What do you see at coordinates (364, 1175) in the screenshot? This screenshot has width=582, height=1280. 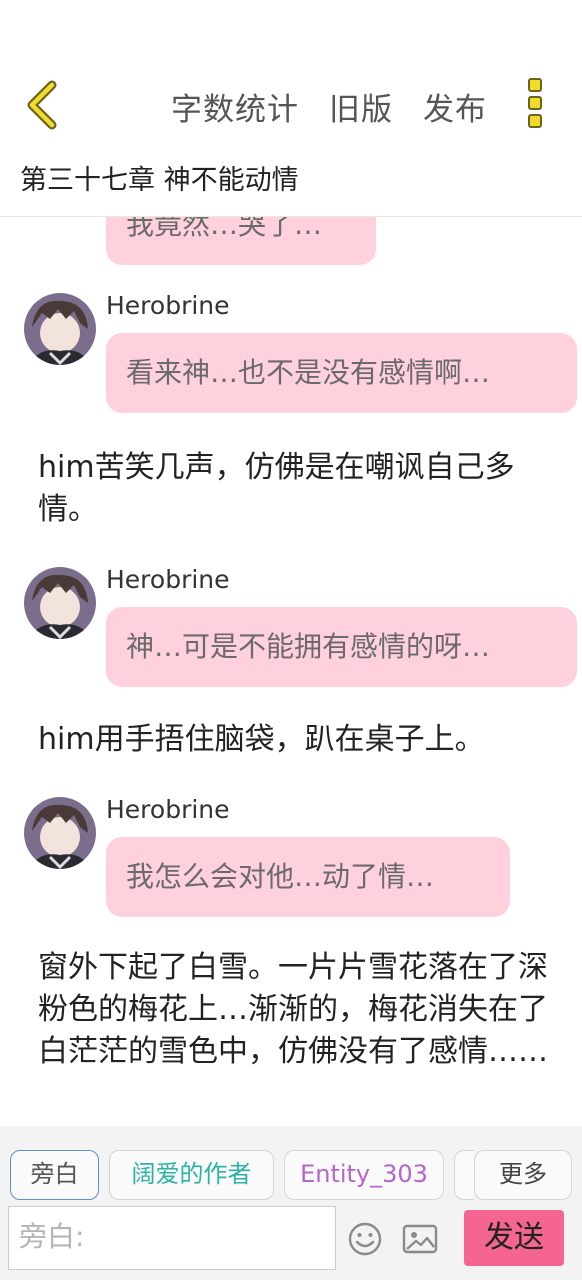 I see `role-chip-entity: Entity_303` at bounding box center [364, 1175].